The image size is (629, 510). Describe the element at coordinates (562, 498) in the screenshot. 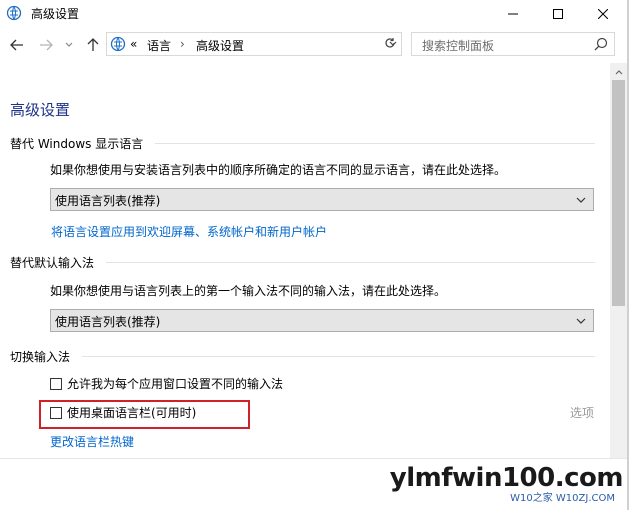

I see `watermark-sub: W10之家 W10ZJ.COM` at that location.